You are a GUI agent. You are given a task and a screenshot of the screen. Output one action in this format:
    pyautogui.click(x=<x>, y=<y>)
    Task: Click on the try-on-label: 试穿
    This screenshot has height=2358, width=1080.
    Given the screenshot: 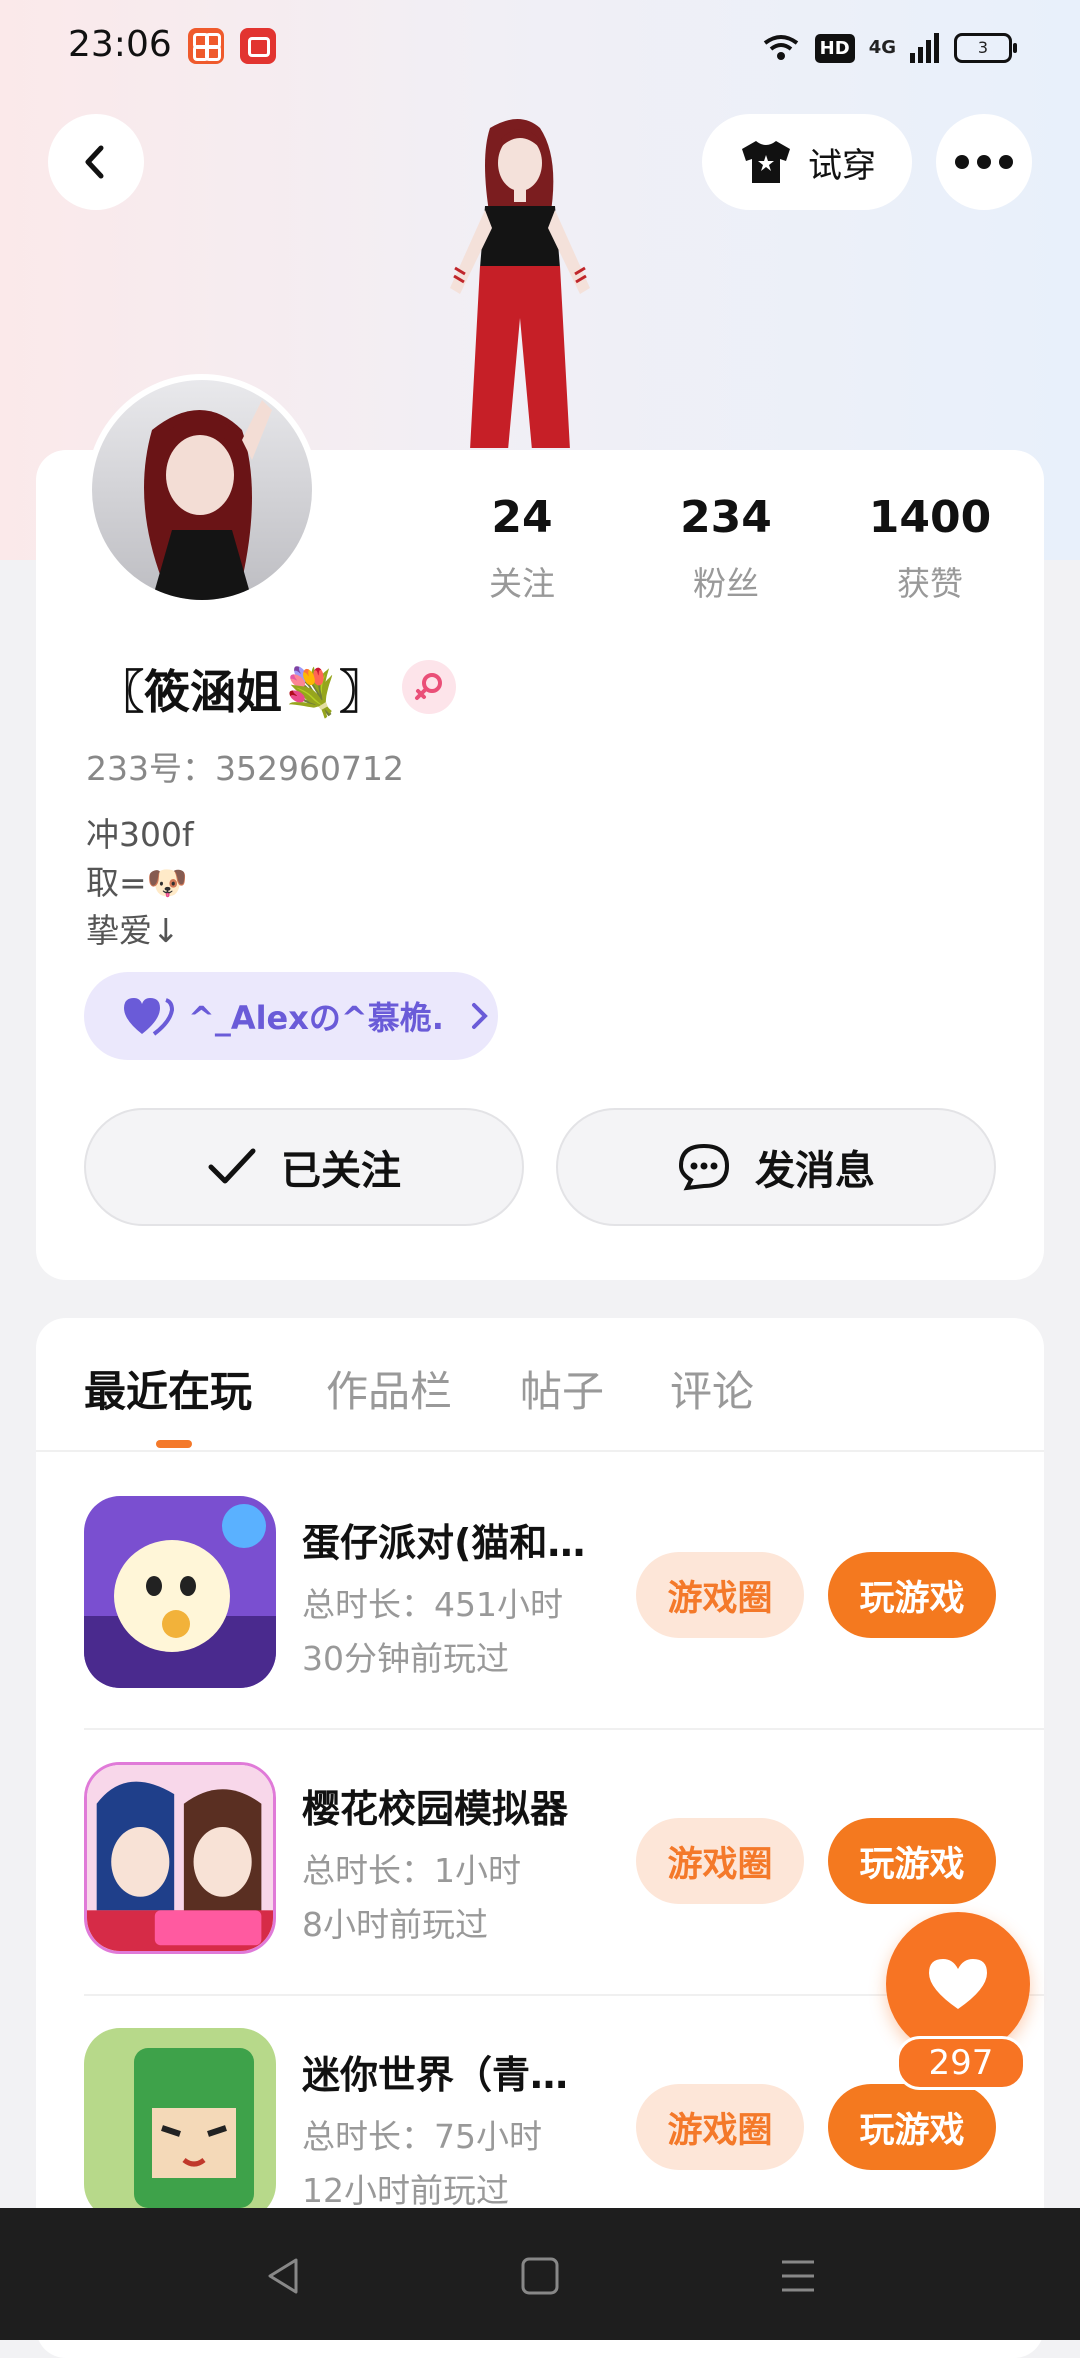 What is the action you would take?
    pyautogui.click(x=842, y=165)
    